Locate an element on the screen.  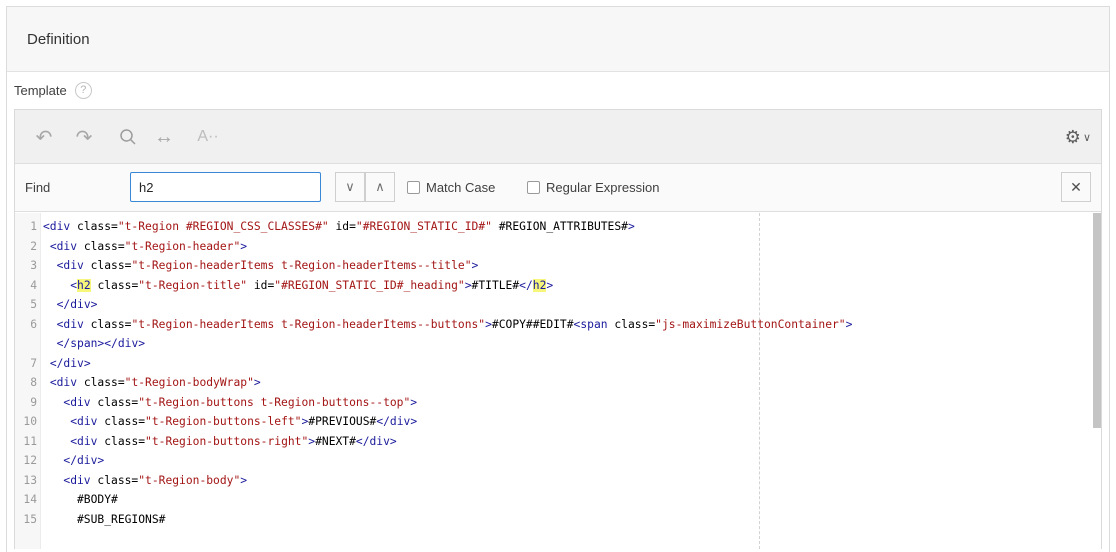
template-label: Template is located at coordinates (40, 90).